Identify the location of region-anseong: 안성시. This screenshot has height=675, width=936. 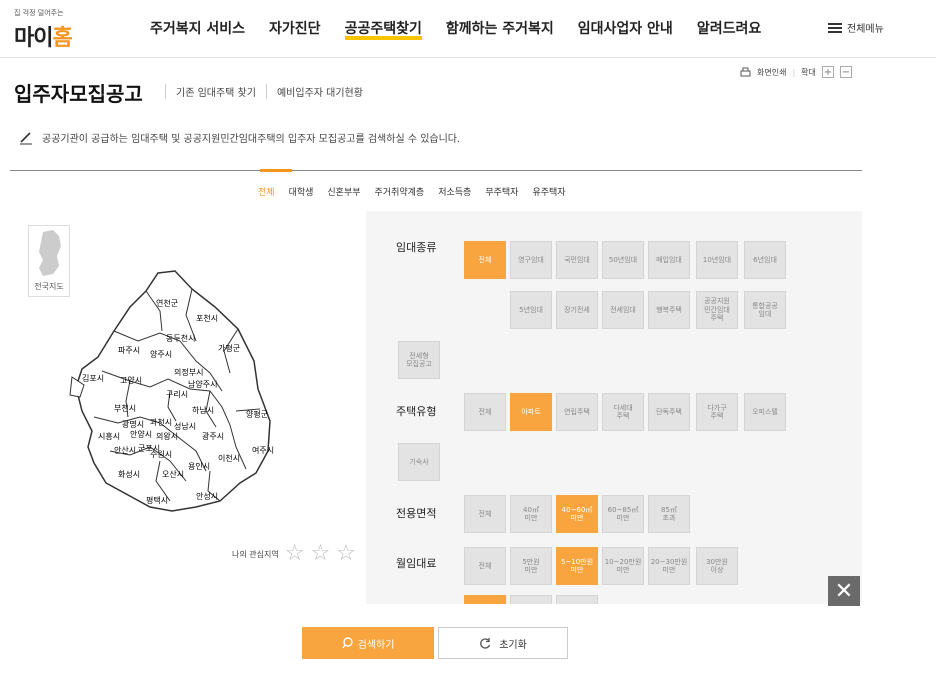
(207, 496).